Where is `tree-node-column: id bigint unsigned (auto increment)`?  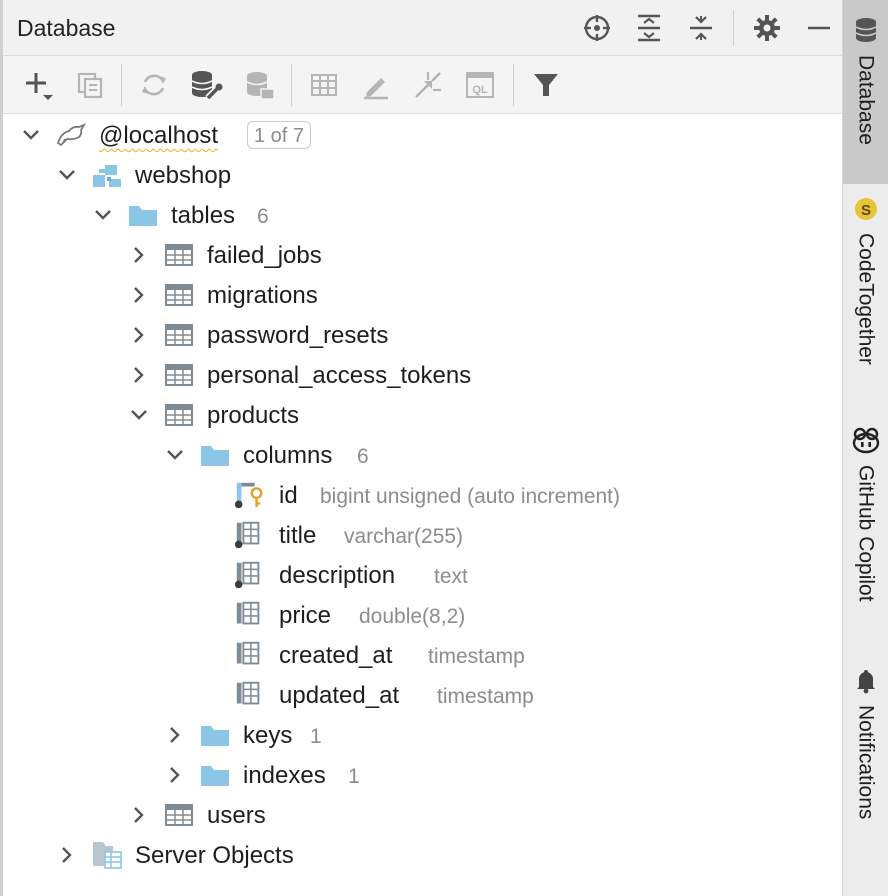
tree-node-column: id bigint unsigned (auto increment) is located at coordinates (424, 495).